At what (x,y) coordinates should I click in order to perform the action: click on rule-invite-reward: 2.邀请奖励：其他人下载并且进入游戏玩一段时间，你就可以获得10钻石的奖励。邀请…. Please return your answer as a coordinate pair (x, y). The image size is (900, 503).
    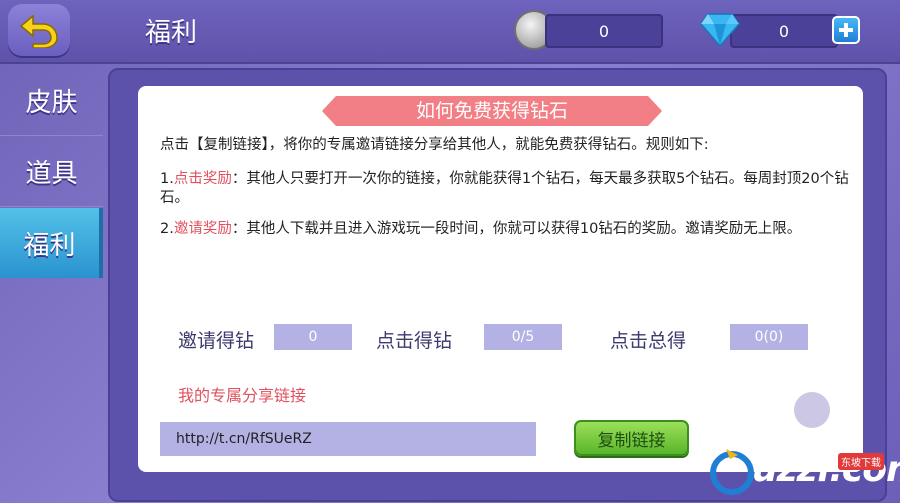
    Looking at the image, I should click on (505, 229).